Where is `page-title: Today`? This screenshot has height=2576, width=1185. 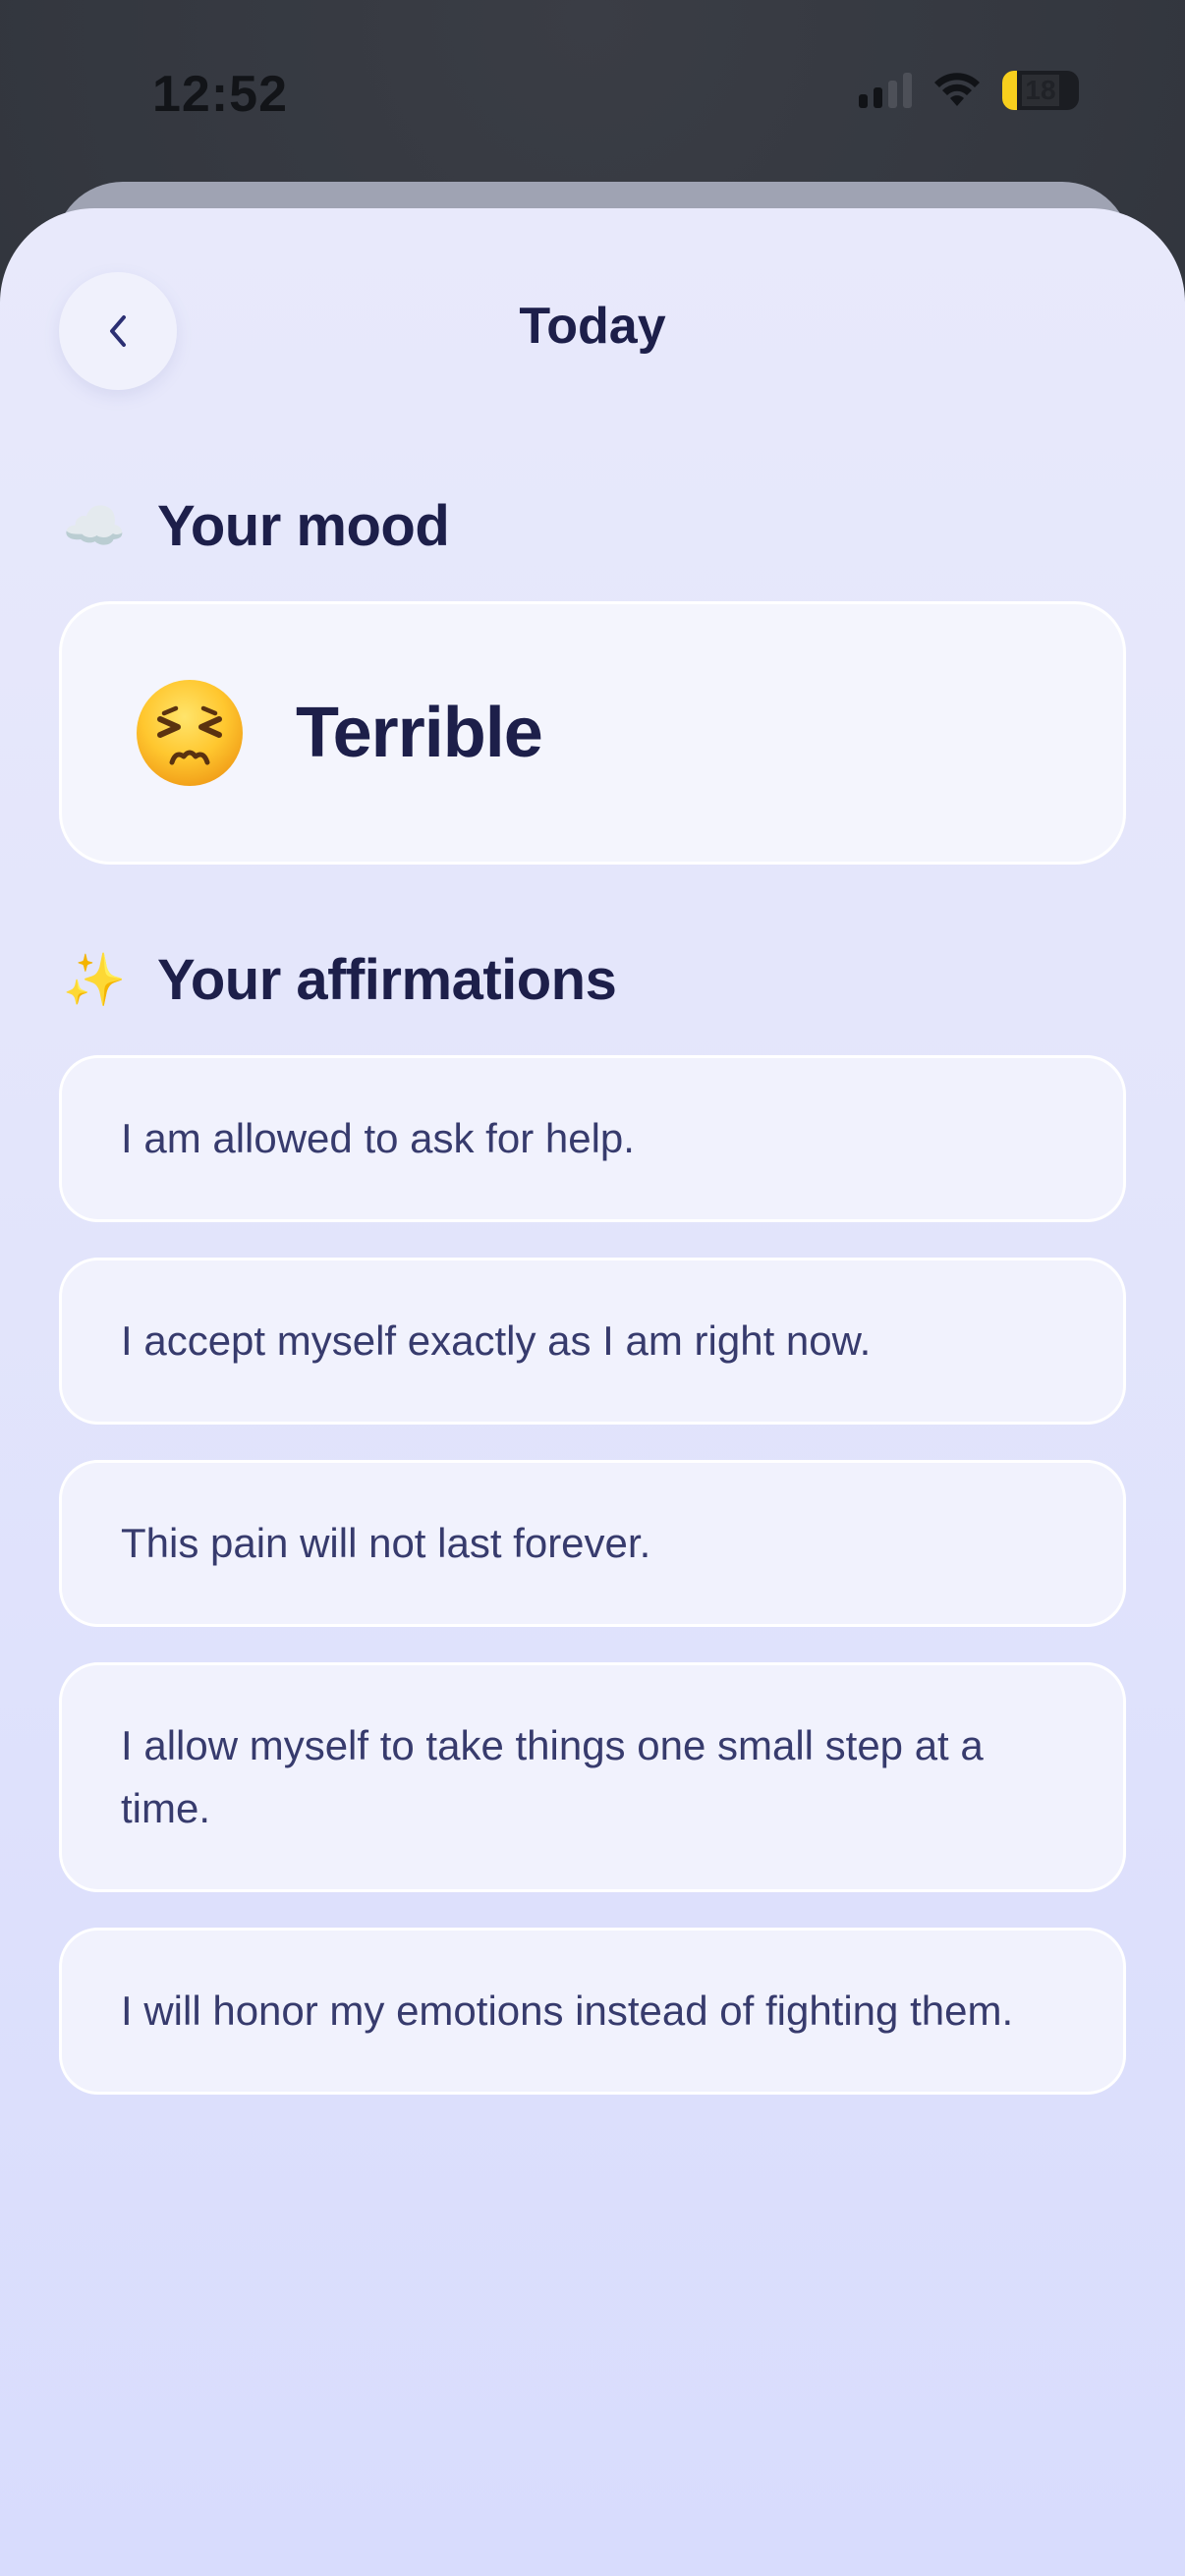 page-title: Today is located at coordinates (592, 326).